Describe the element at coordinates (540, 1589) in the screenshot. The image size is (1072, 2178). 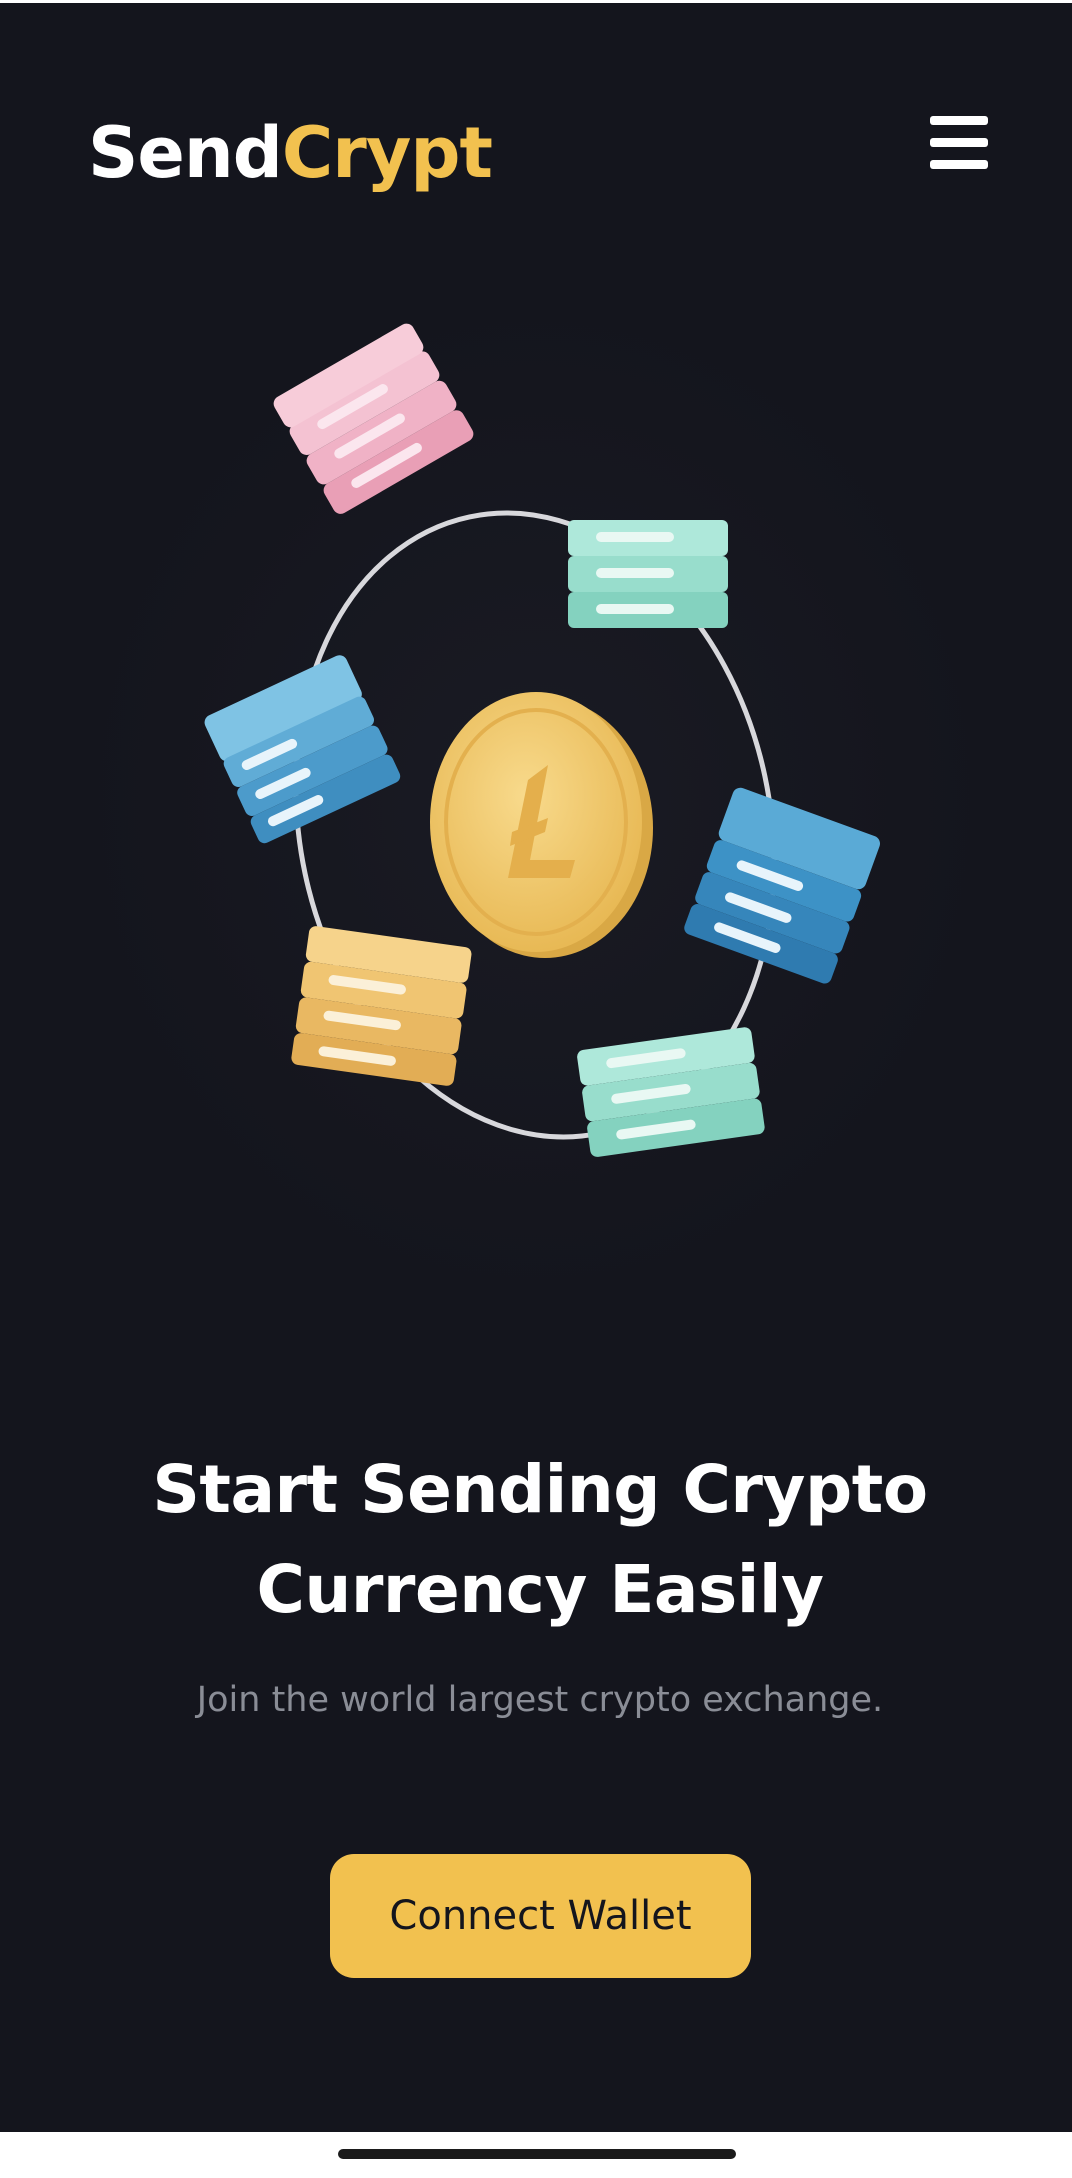
I see `hero-title-line-2: Currency Easily` at that location.